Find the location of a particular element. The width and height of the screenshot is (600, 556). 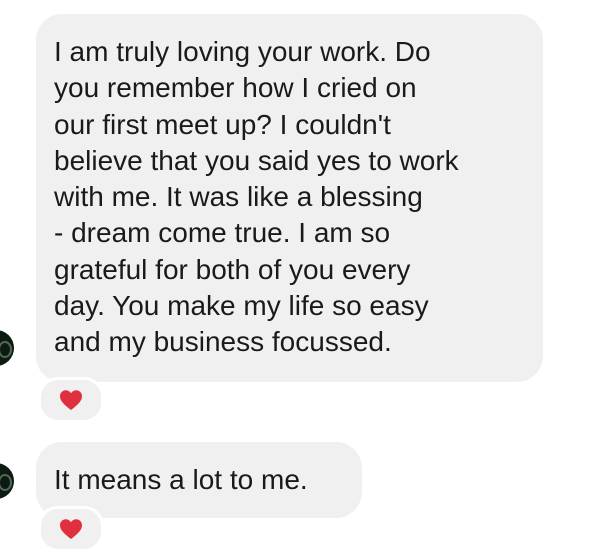

message-line: It means a lot to me. is located at coordinates (181, 479).